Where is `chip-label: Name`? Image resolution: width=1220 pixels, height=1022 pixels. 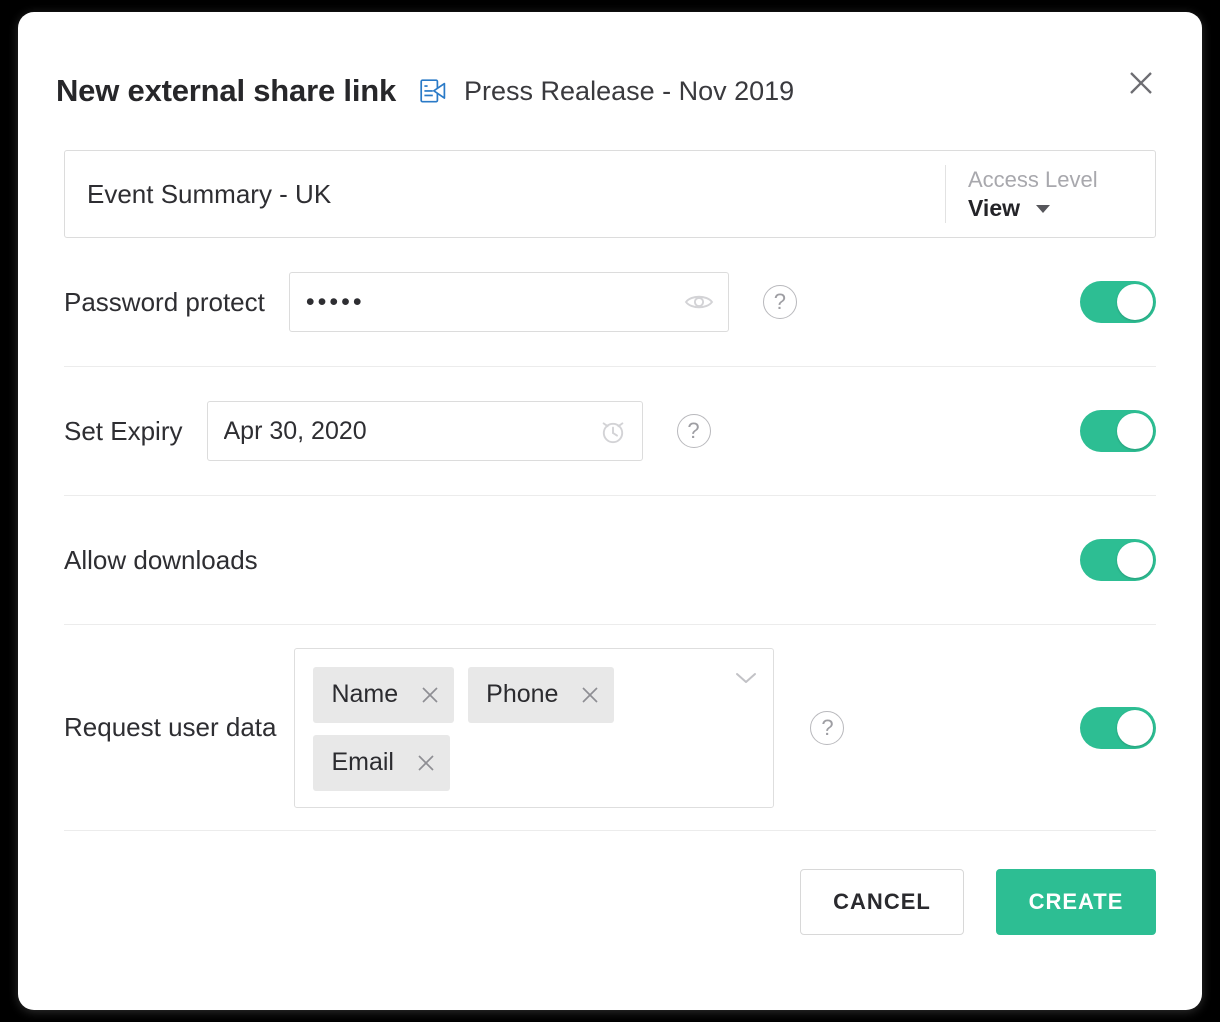
chip-label: Name is located at coordinates (365, 694).